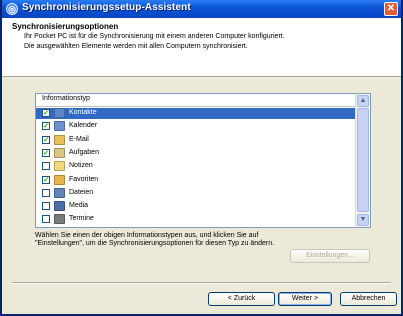  Describe the element at coordinates (201, 9) in the screenshot. I see `title-bar: ◎ Synchronisierungssetup-Assistent ✕` at that location.